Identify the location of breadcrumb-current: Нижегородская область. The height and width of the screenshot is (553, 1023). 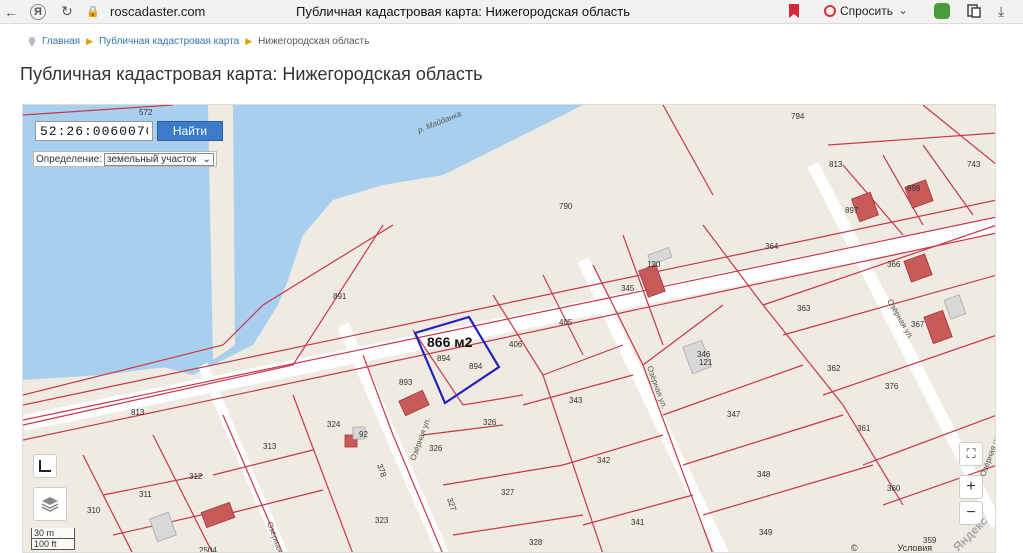
(314, 41).